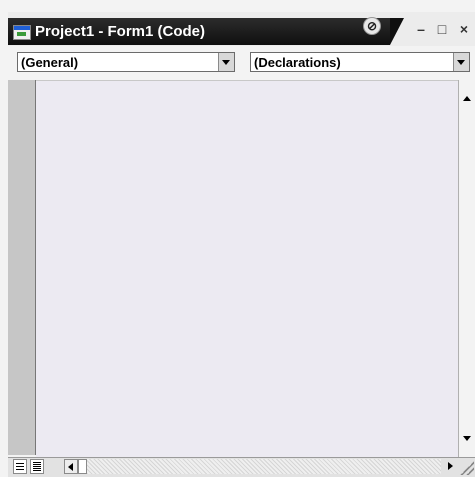 The height and width of the screenshot is (477, 475). I want to click on window-title: Project1 - Form1 (Code), so click(120, 31).